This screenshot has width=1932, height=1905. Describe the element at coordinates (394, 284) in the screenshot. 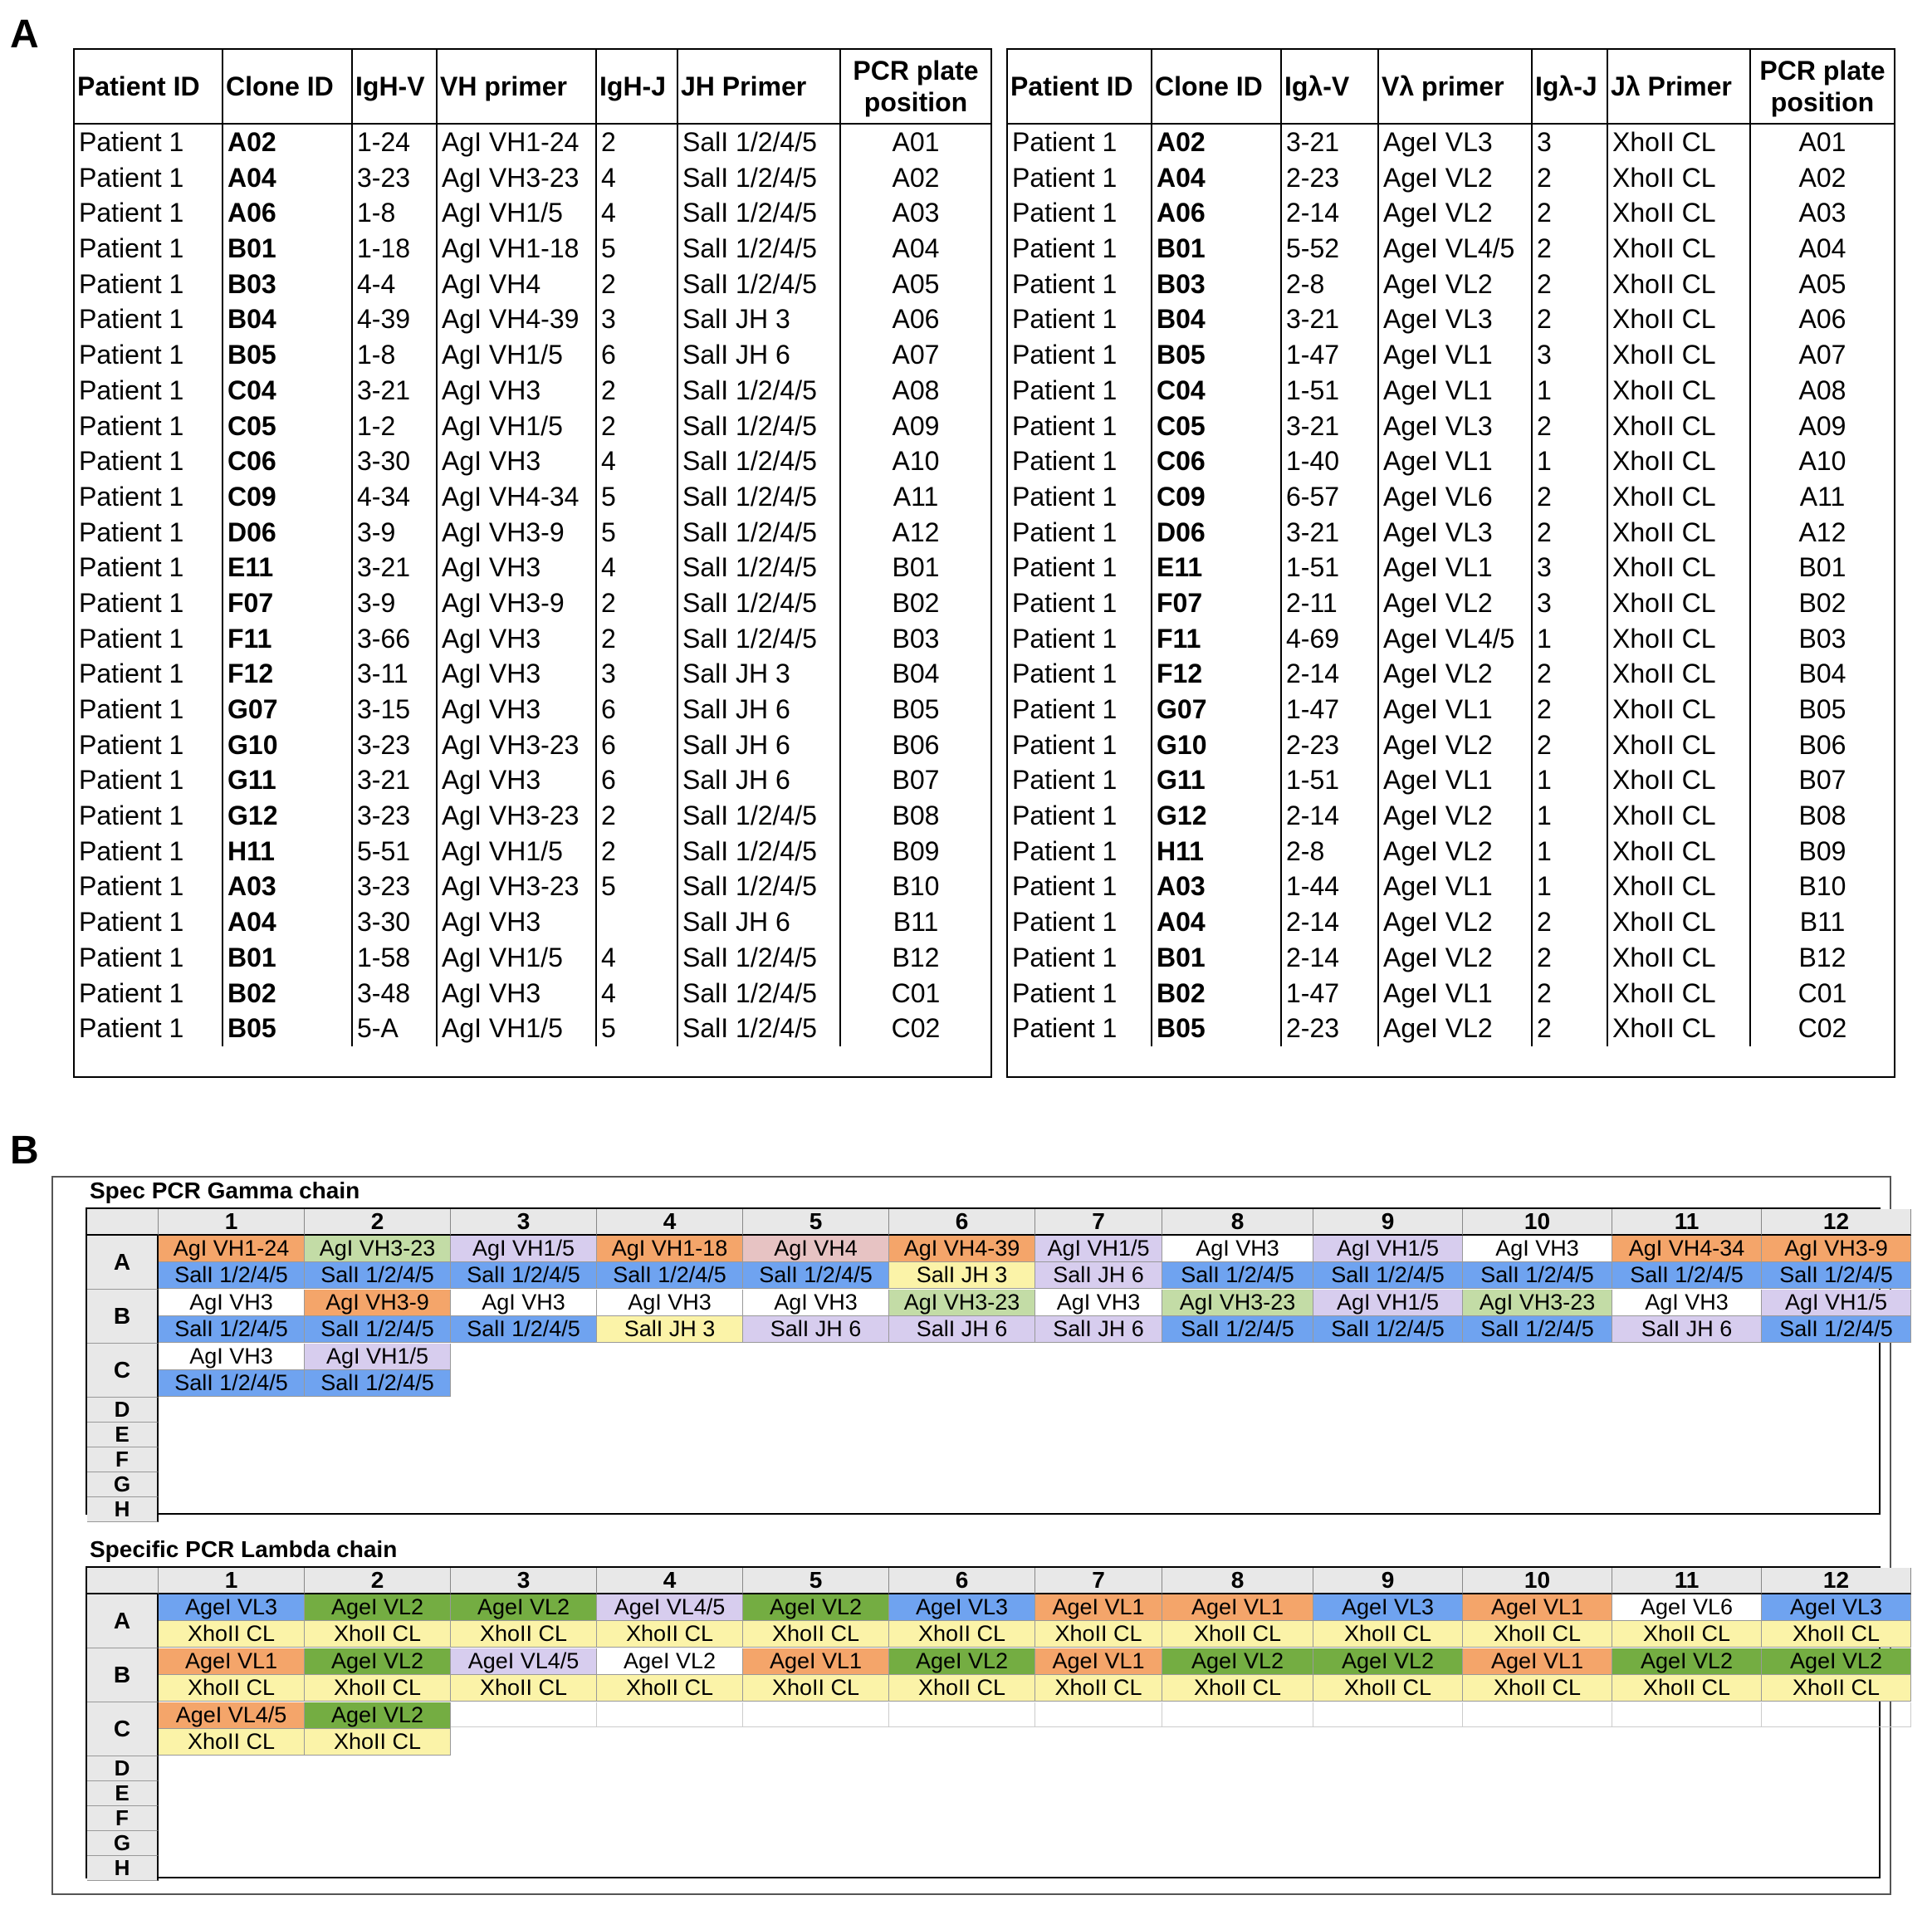

I see `table-cell: 4-4` at that location.